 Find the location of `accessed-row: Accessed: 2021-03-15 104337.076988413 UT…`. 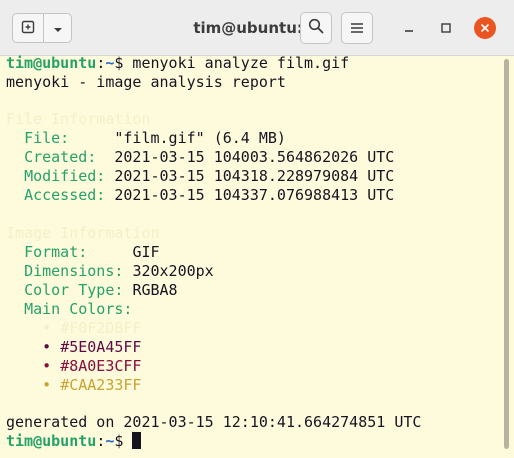

accessed-row: Accessed: 2021-03-15 104337.076988413 UT… is located at coordinates (200, 195).